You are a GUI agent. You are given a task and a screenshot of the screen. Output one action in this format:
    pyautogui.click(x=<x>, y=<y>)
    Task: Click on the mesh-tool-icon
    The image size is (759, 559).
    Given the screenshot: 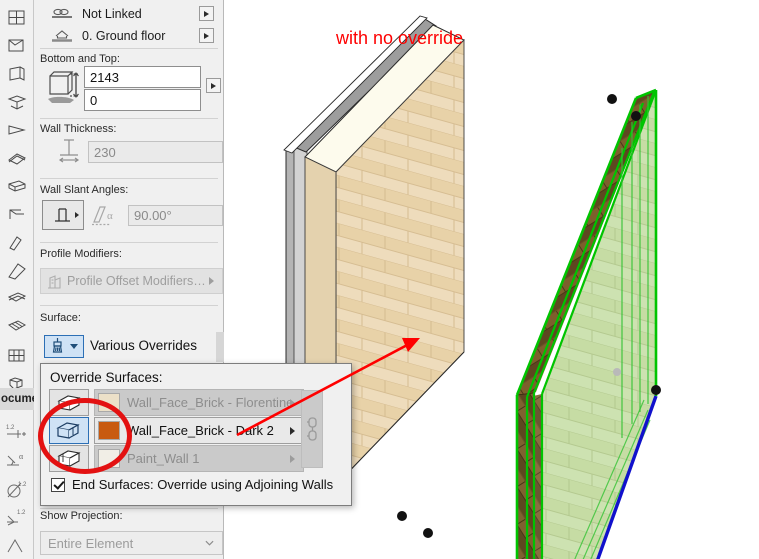 What is the action you would take?
    pyautogui.click(x=17, y=186)
    